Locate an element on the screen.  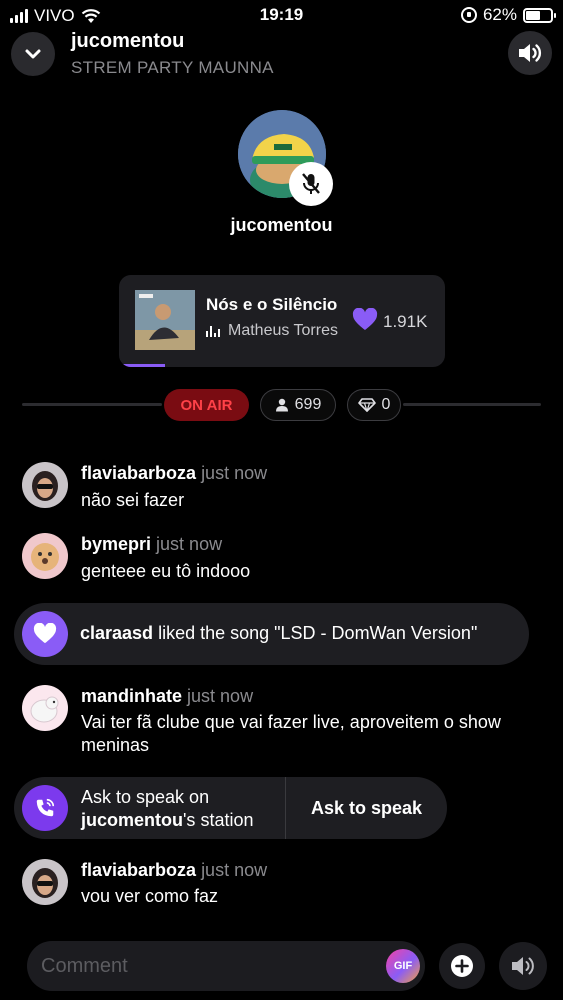
phone-call-icon is located at coordinates (45, 808).